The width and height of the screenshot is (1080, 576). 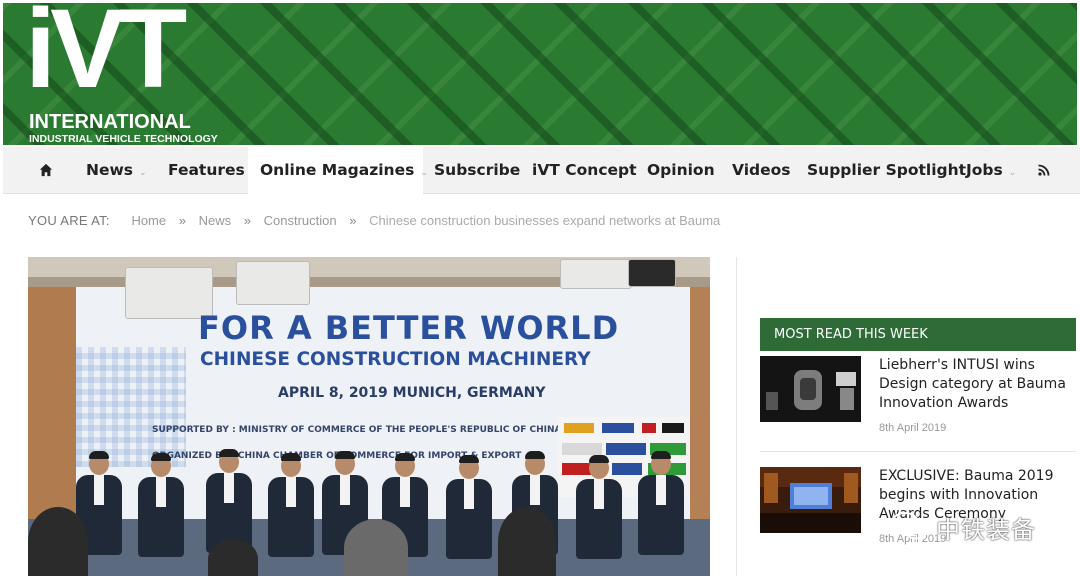 I want to click on nav-item-label: Supplier Spotlight, so click(x=887, y=170).